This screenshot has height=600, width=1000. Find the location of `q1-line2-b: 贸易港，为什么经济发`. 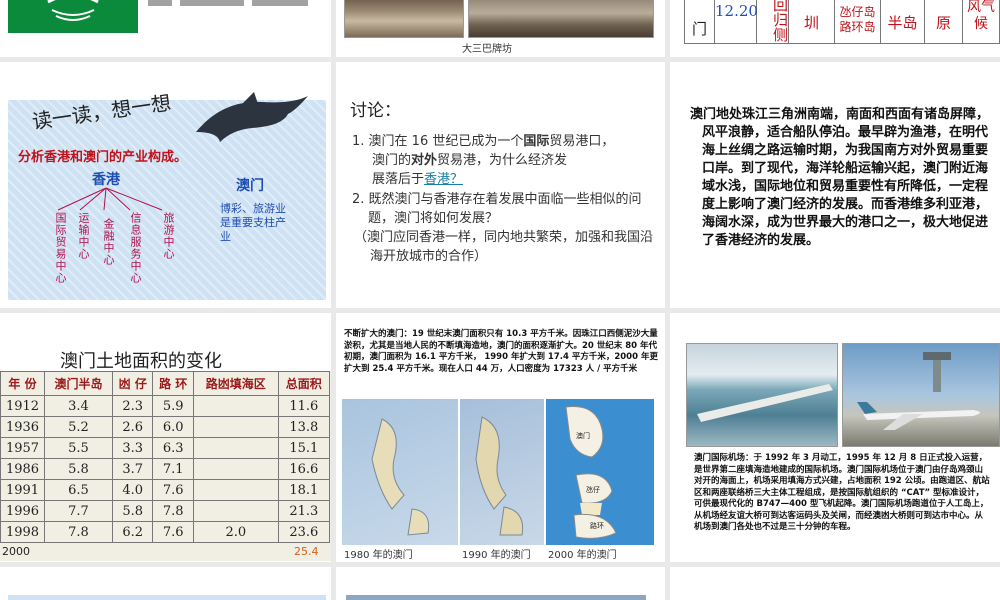

q1-line2-b: 贸易港，为什么经济发 is located at coordinates (502, 160).